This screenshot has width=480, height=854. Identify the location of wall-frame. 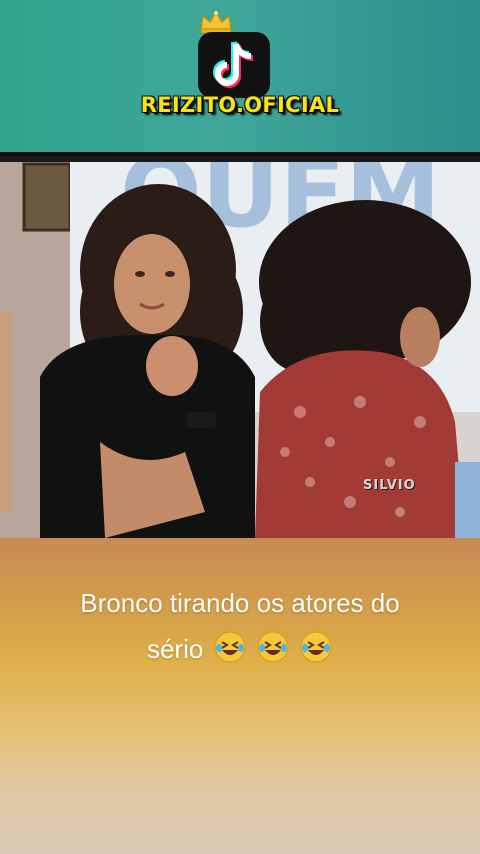
(47, 197).